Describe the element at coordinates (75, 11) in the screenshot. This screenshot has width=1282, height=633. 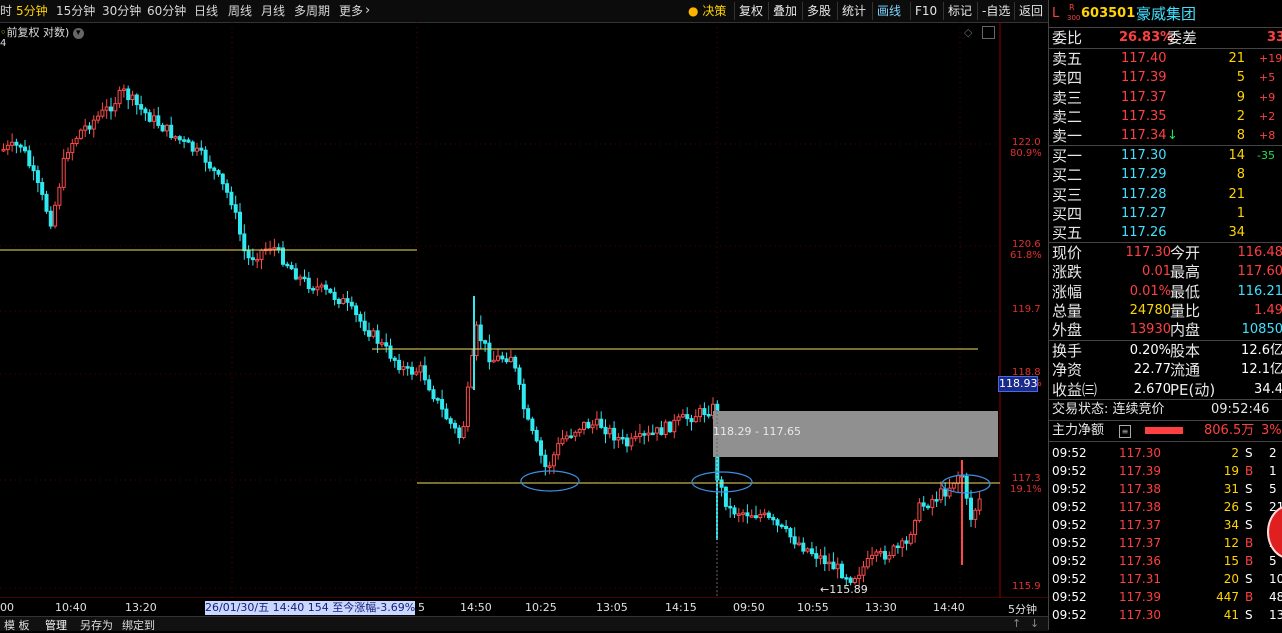
I see `period-tab-15min: 15分钟` at that location.